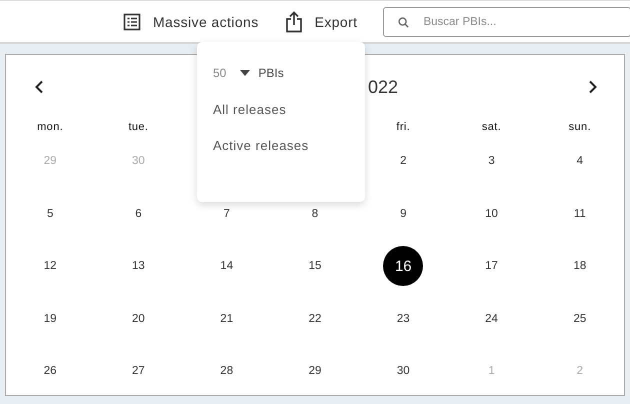 The width and height of the screenshot is (630, 404). Describe the element at coordinates (261, 145) in the screenshot. I see `menu-item: Active releases` at that location.